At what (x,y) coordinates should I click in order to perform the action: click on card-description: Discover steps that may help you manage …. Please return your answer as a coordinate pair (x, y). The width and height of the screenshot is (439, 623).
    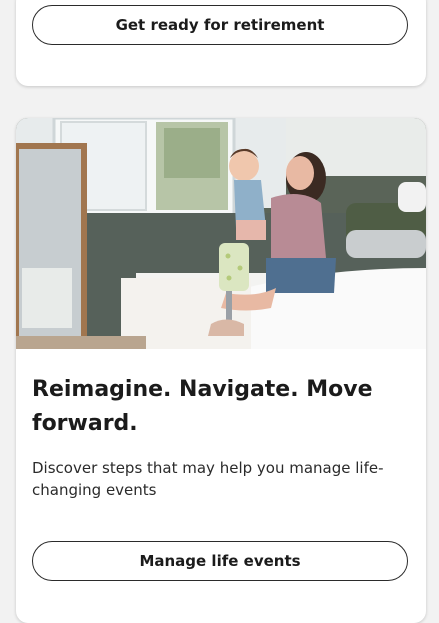
    Looking at the image, I should click on (208, 479).